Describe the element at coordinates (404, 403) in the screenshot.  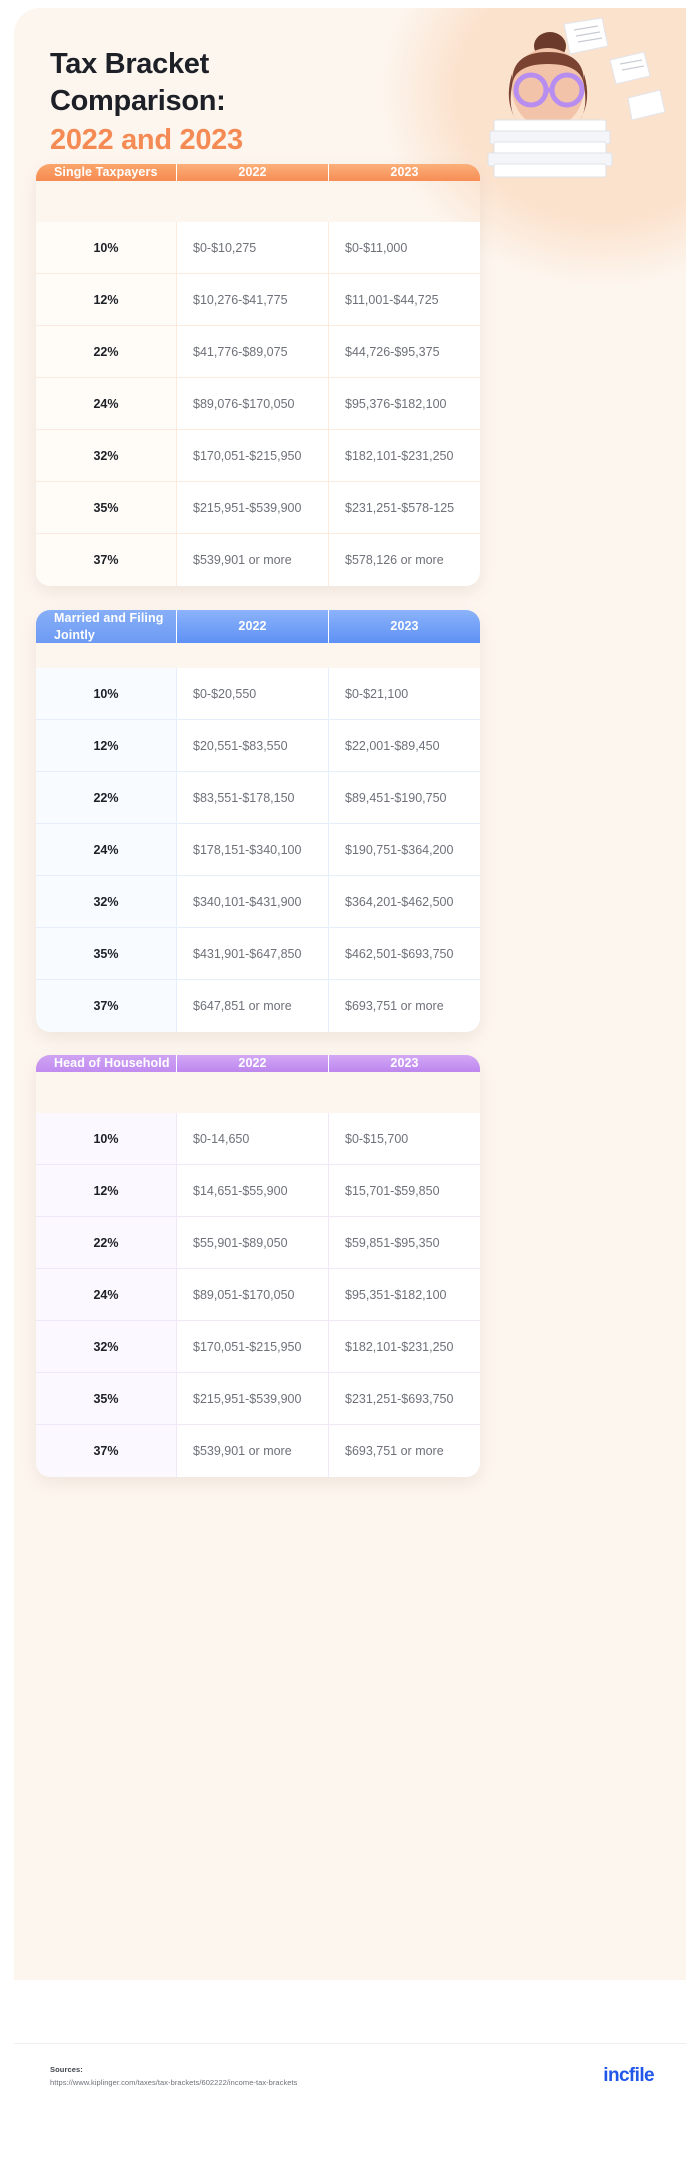
I see `cell-2023: $95,376-$182,100` at that location.